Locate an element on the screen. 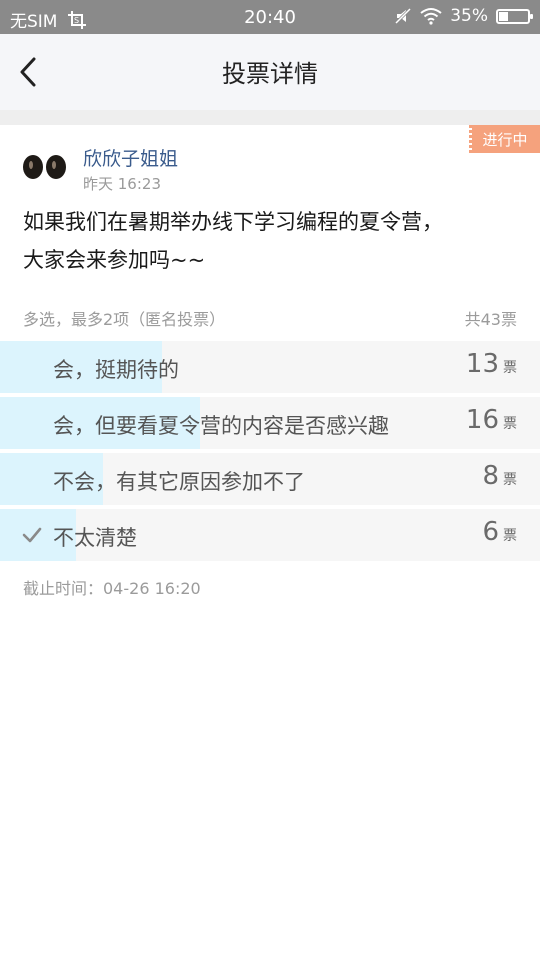 This screenshot has height=960, width=540. mute-icon is located at coordinates (403, 16).